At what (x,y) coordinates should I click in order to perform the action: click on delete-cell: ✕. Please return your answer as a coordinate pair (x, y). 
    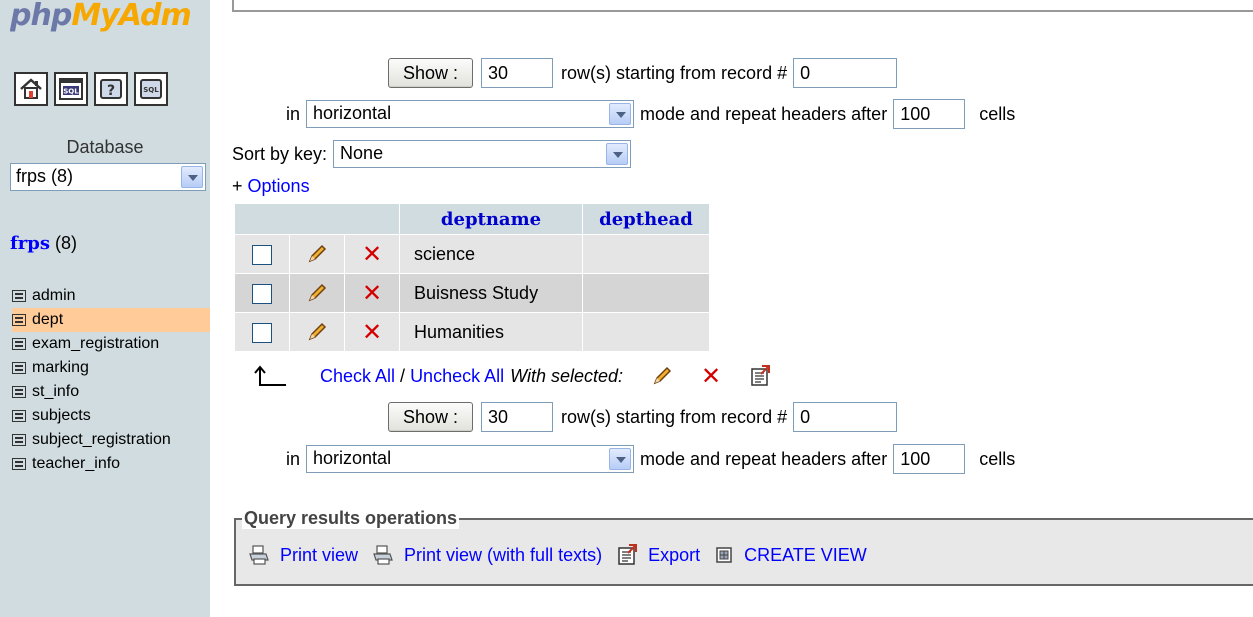
    Looking at the image, I should click on (372, 293).